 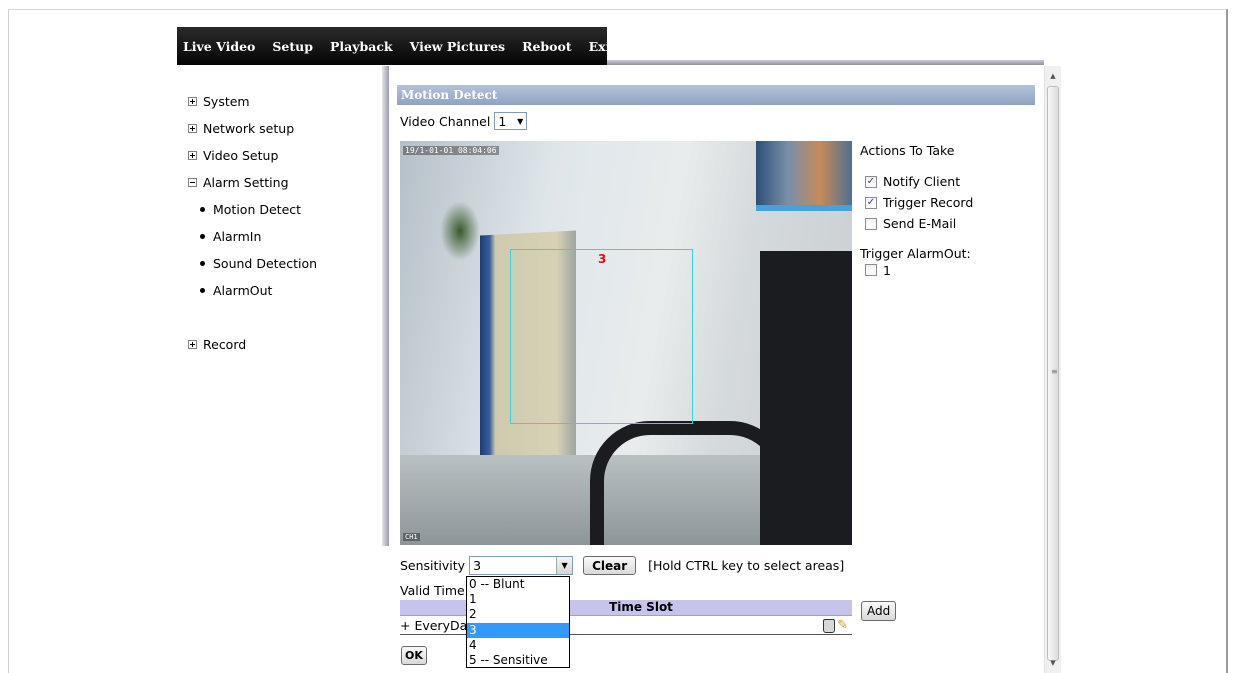 I want to click on sidebar-item-record: Record, so click(x=288, y=344).